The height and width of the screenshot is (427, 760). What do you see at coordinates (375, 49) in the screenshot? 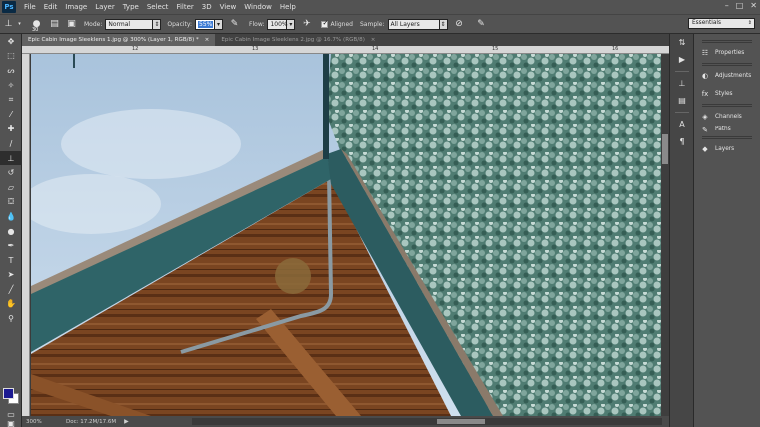
I see `ruler-number: 14` at bounding box center [375, 49].